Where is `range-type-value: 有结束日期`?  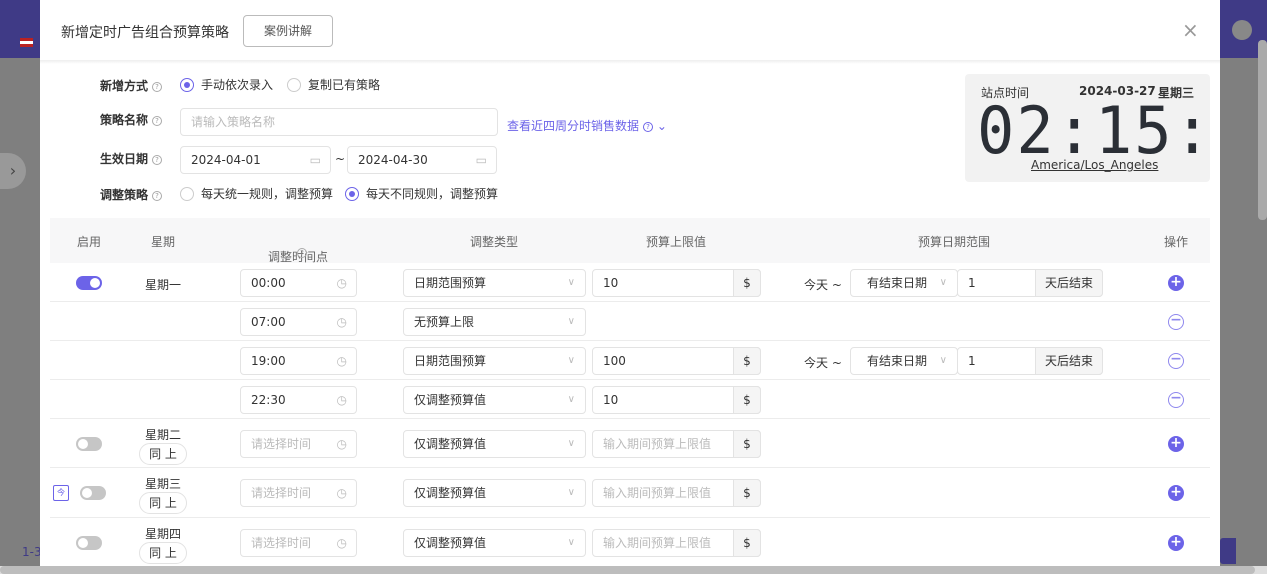 range-type-value: 有结束日期 is located at coordinates (897, 360).